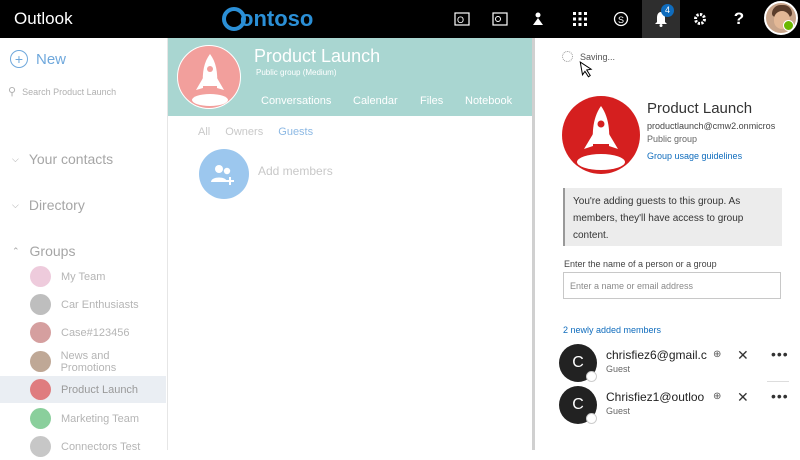 Image resolution: width=800 pixels, height=460 pixels. What do you see at coordinates (788, 25) in the screenshot?
I see `presence-status-icon` at bounding box center [788, 25].